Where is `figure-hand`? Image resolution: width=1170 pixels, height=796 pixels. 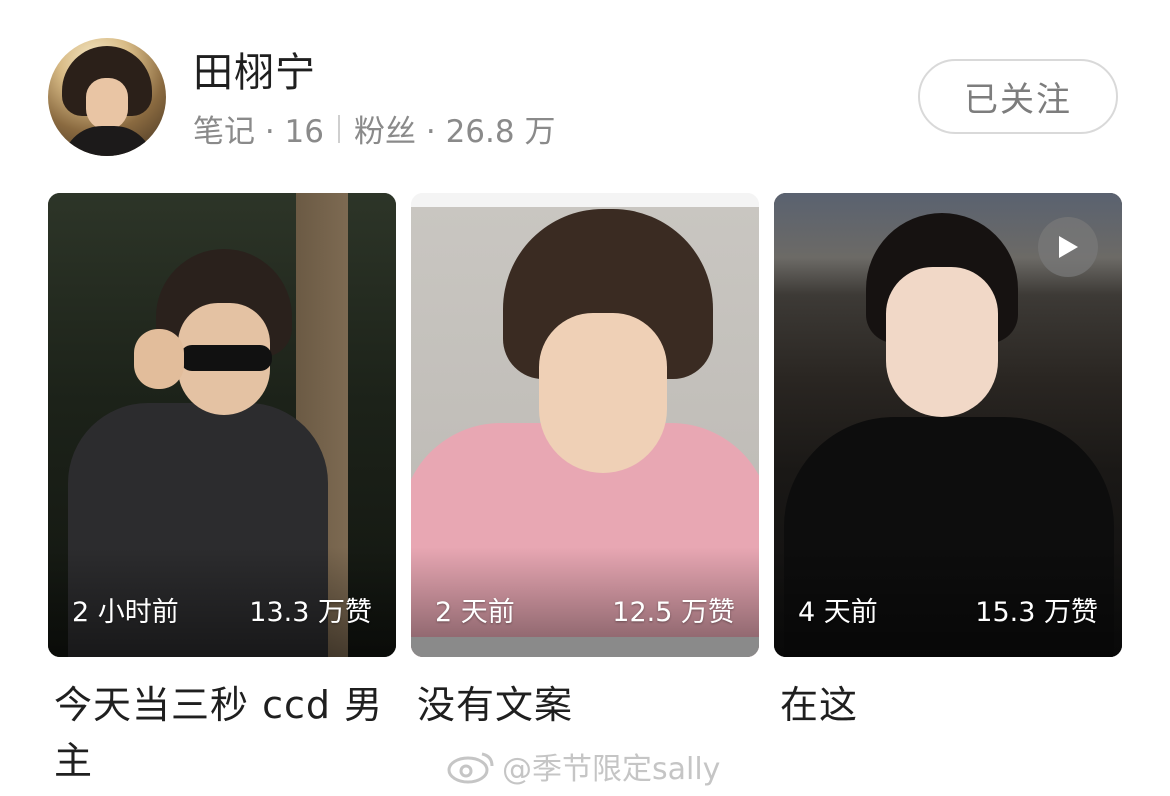 figure-hand is located at coordinates (159, 359).